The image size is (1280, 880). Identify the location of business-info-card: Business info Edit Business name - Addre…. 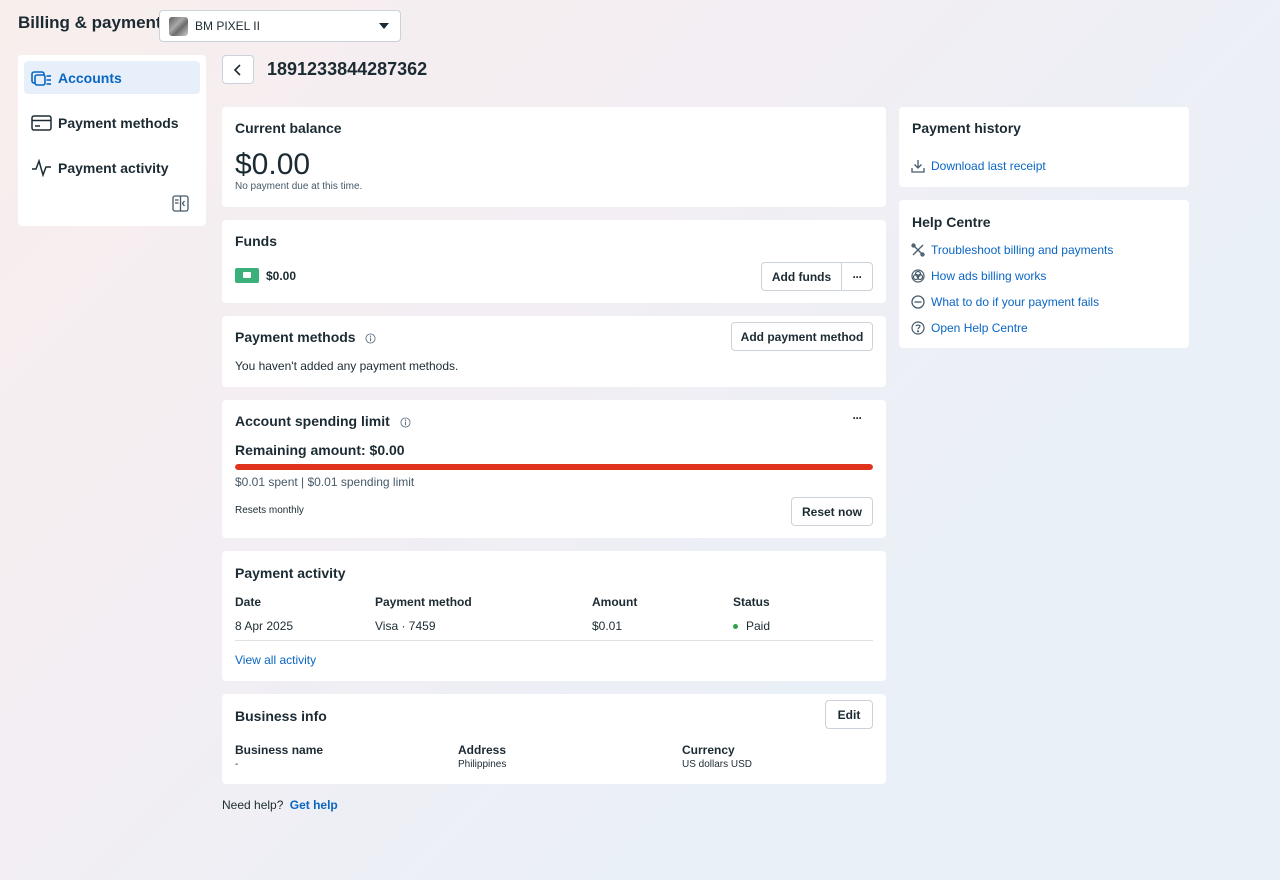
(554, 739).